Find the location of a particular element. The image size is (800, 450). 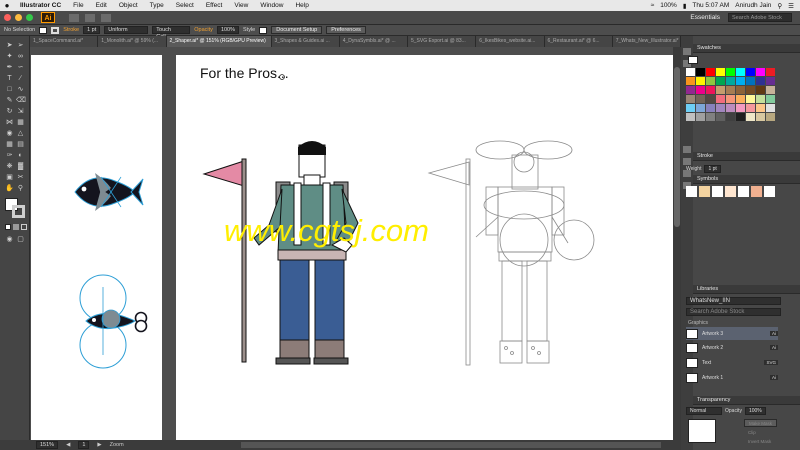

menu-type: Type is located at coordinates (157, 5).